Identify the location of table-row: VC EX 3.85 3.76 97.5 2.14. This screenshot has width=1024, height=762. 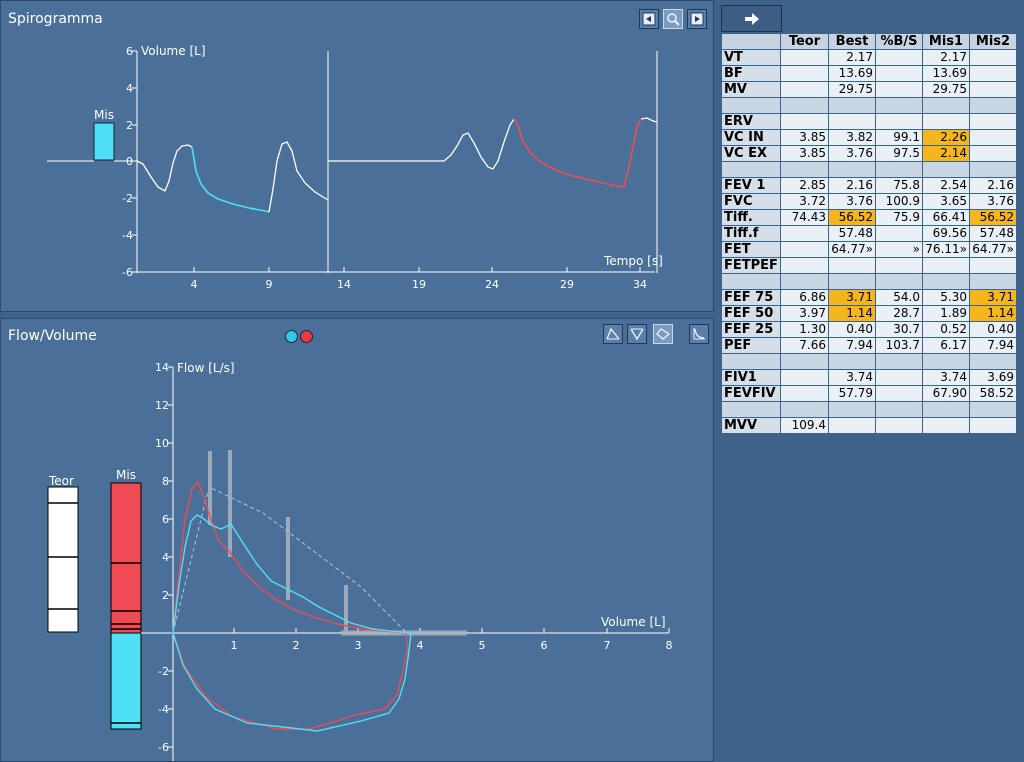
(869, 153).